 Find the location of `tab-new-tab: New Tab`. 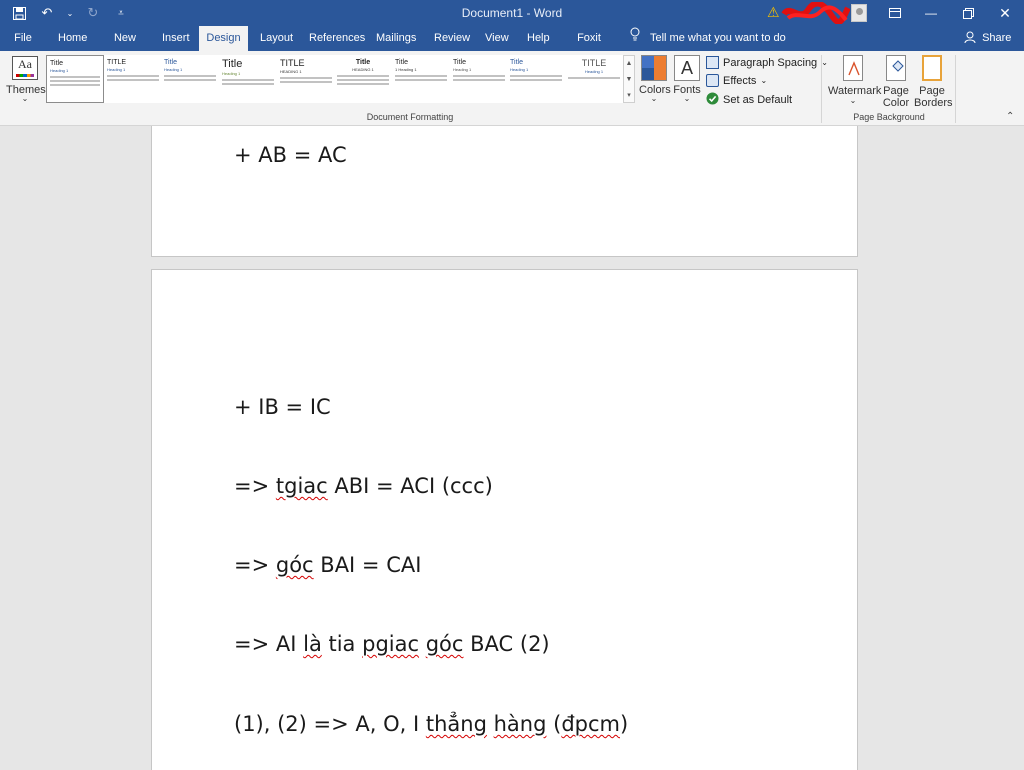

tab-new-tab: New Tab is located at coordinates (125, 47).